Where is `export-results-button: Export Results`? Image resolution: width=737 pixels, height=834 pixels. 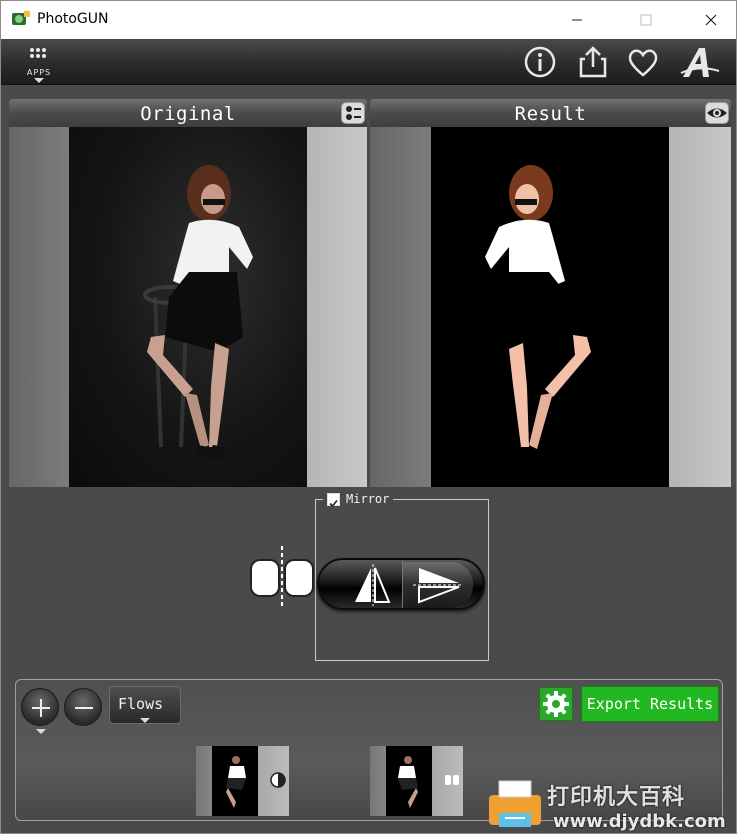 export-results-button: Export Results is located at coordinates (650, 704).